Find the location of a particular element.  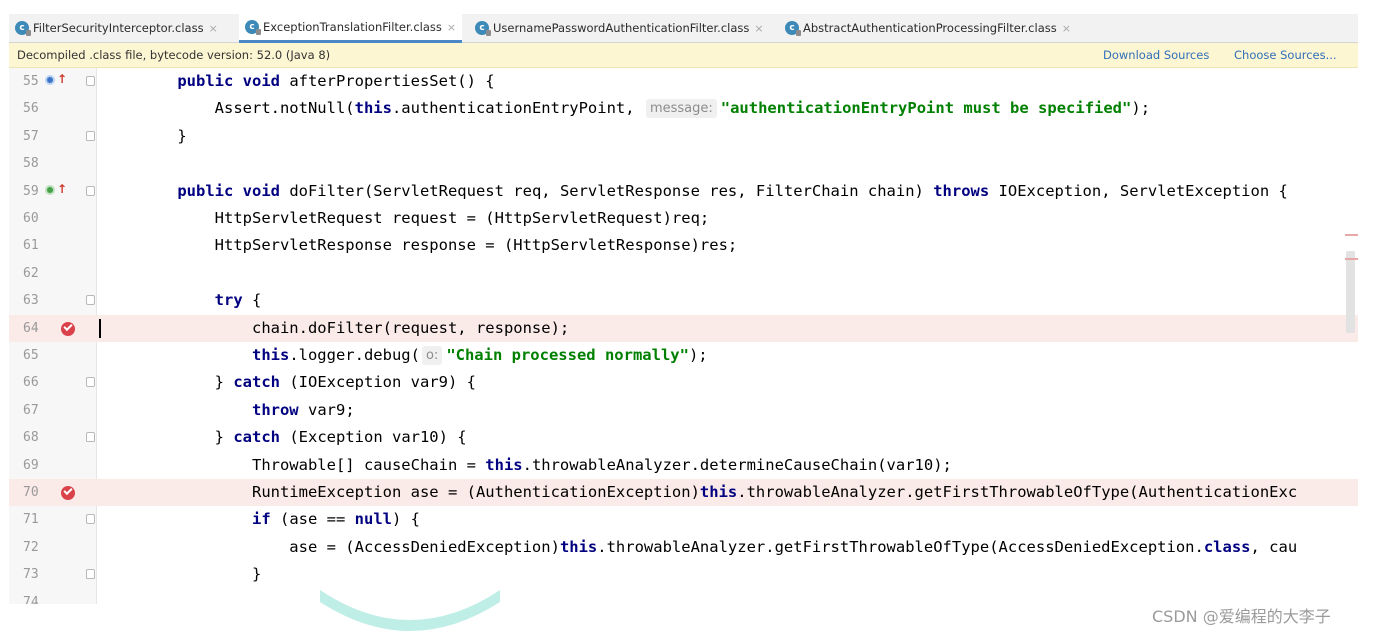

line-number: 57 is located at coordinates (39, 136).